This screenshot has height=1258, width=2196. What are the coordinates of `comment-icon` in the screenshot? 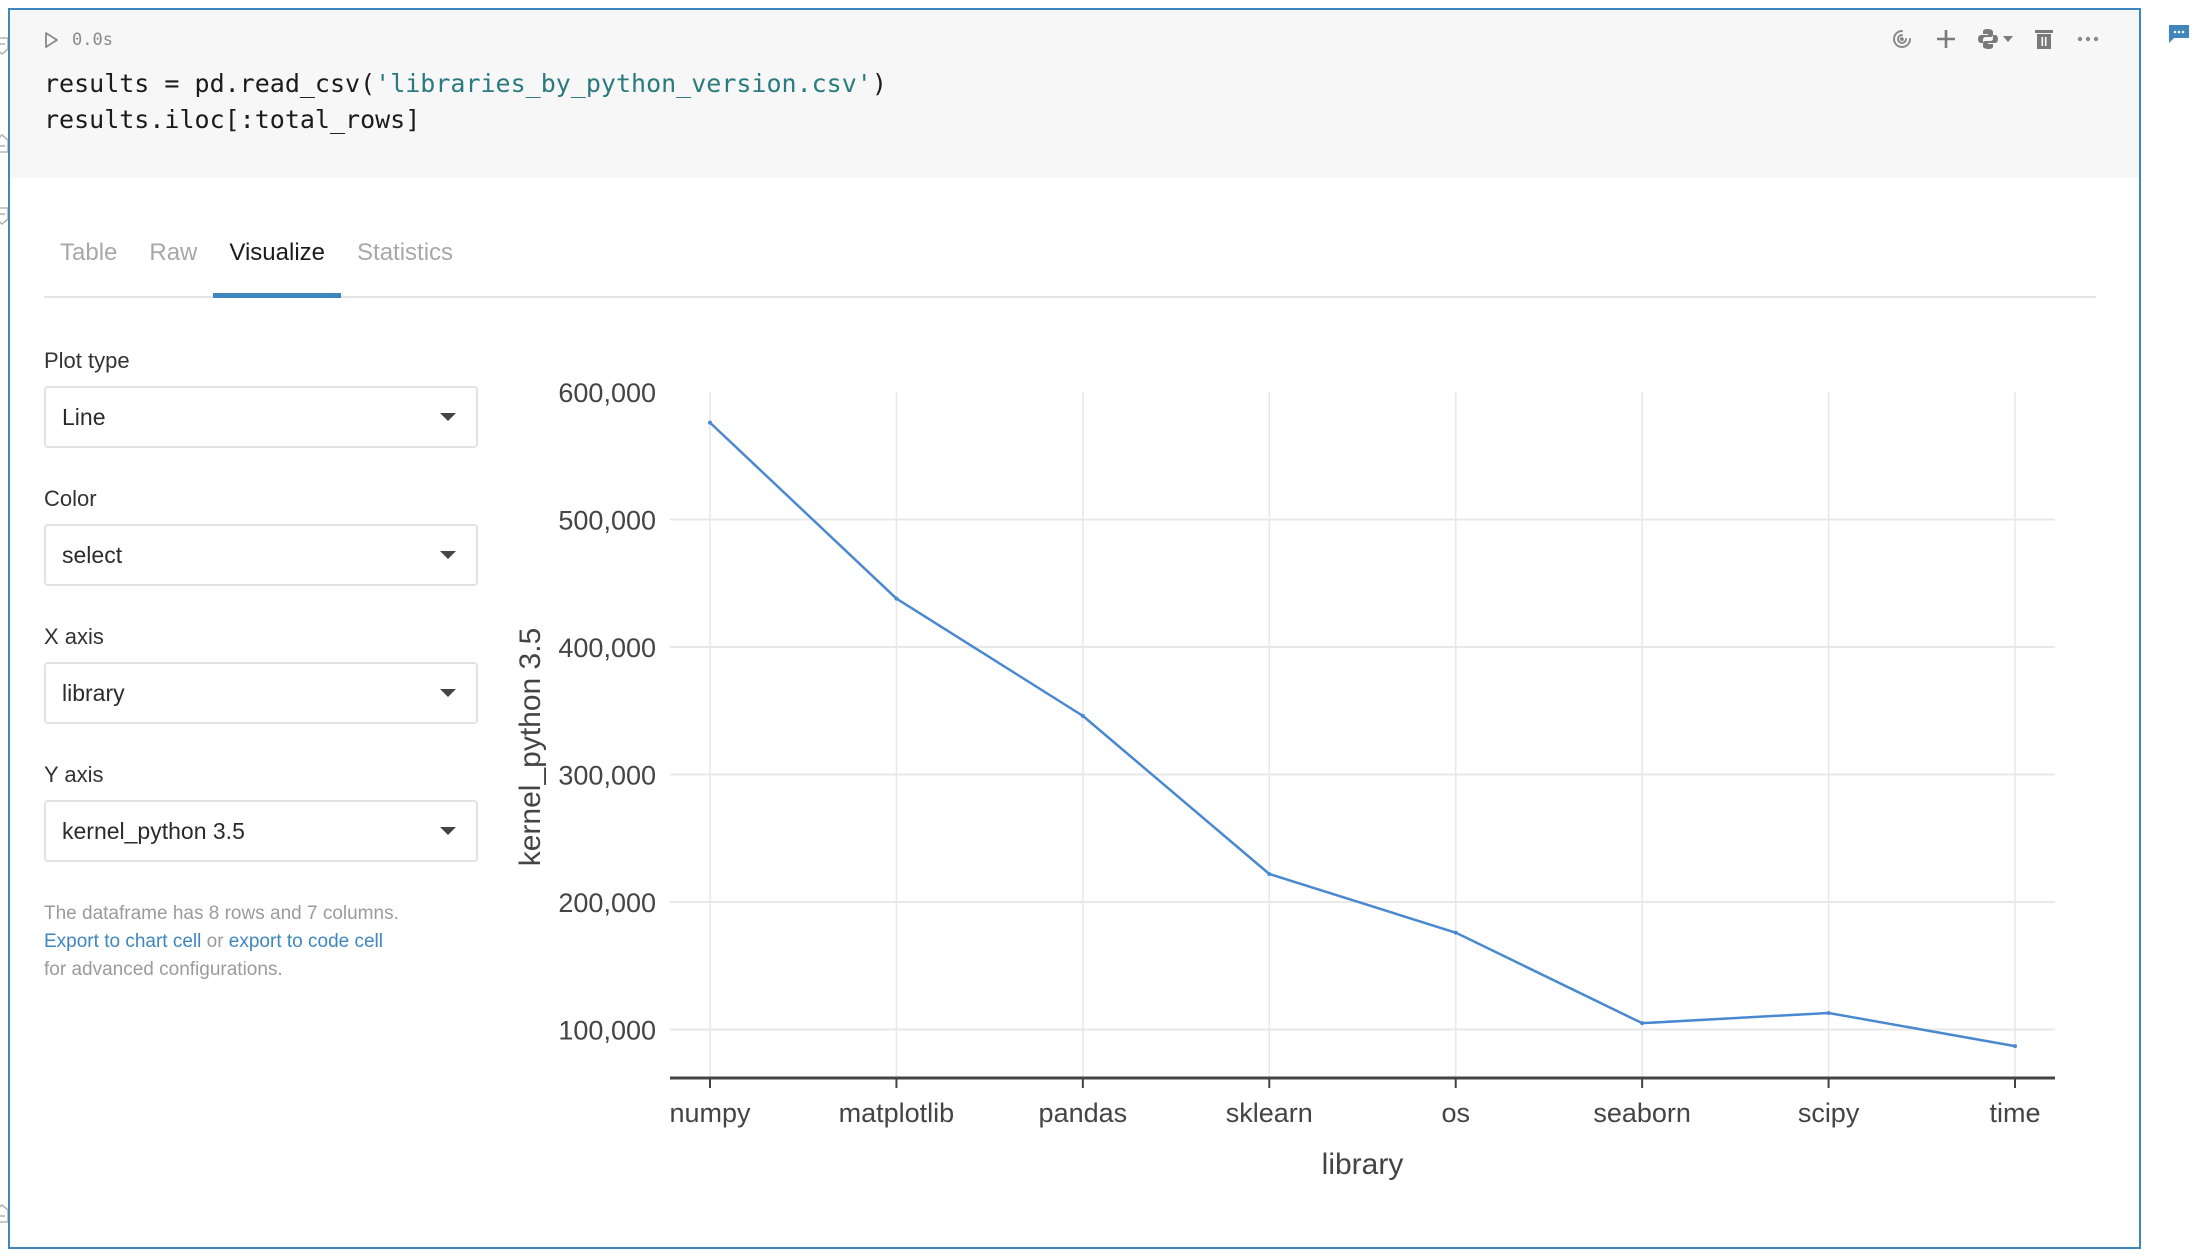 It's located at (2179, 34).